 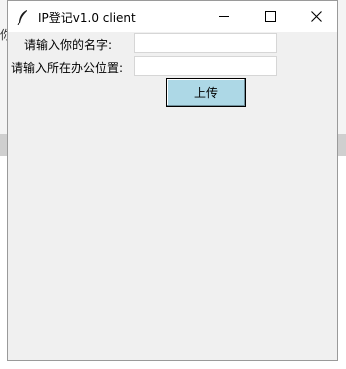 I want to click on upload-button: 上传, so click(x=206, y=92).